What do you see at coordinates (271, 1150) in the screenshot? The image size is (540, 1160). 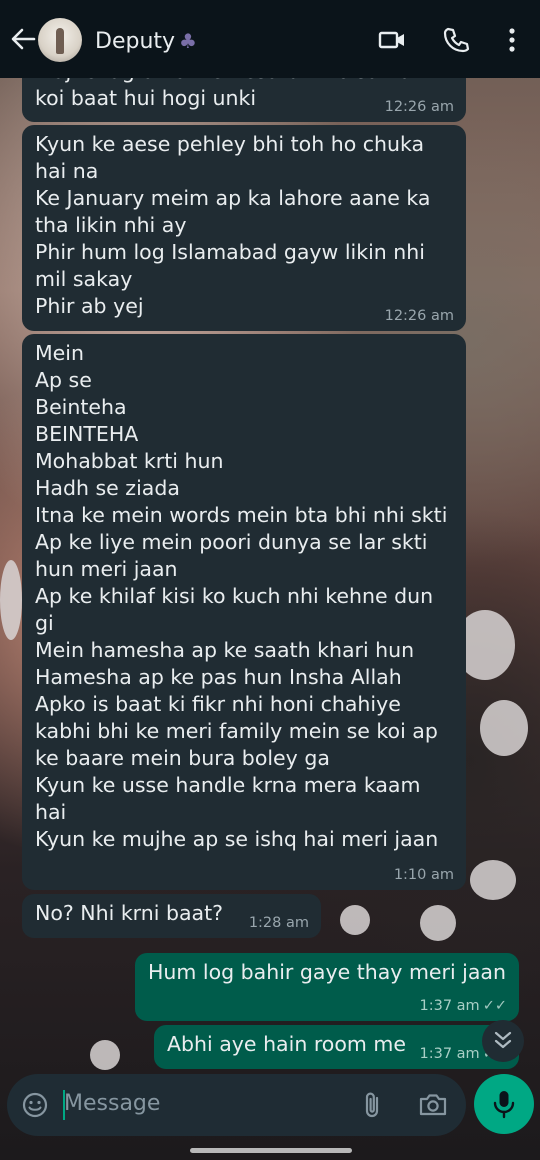 I see `home-indicator` at bounding box center [271, 1150].